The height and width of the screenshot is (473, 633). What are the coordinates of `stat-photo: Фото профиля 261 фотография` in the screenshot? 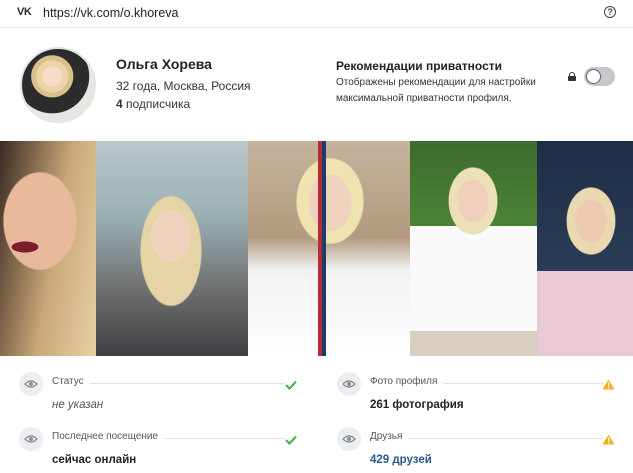 It's located at (485, 397).